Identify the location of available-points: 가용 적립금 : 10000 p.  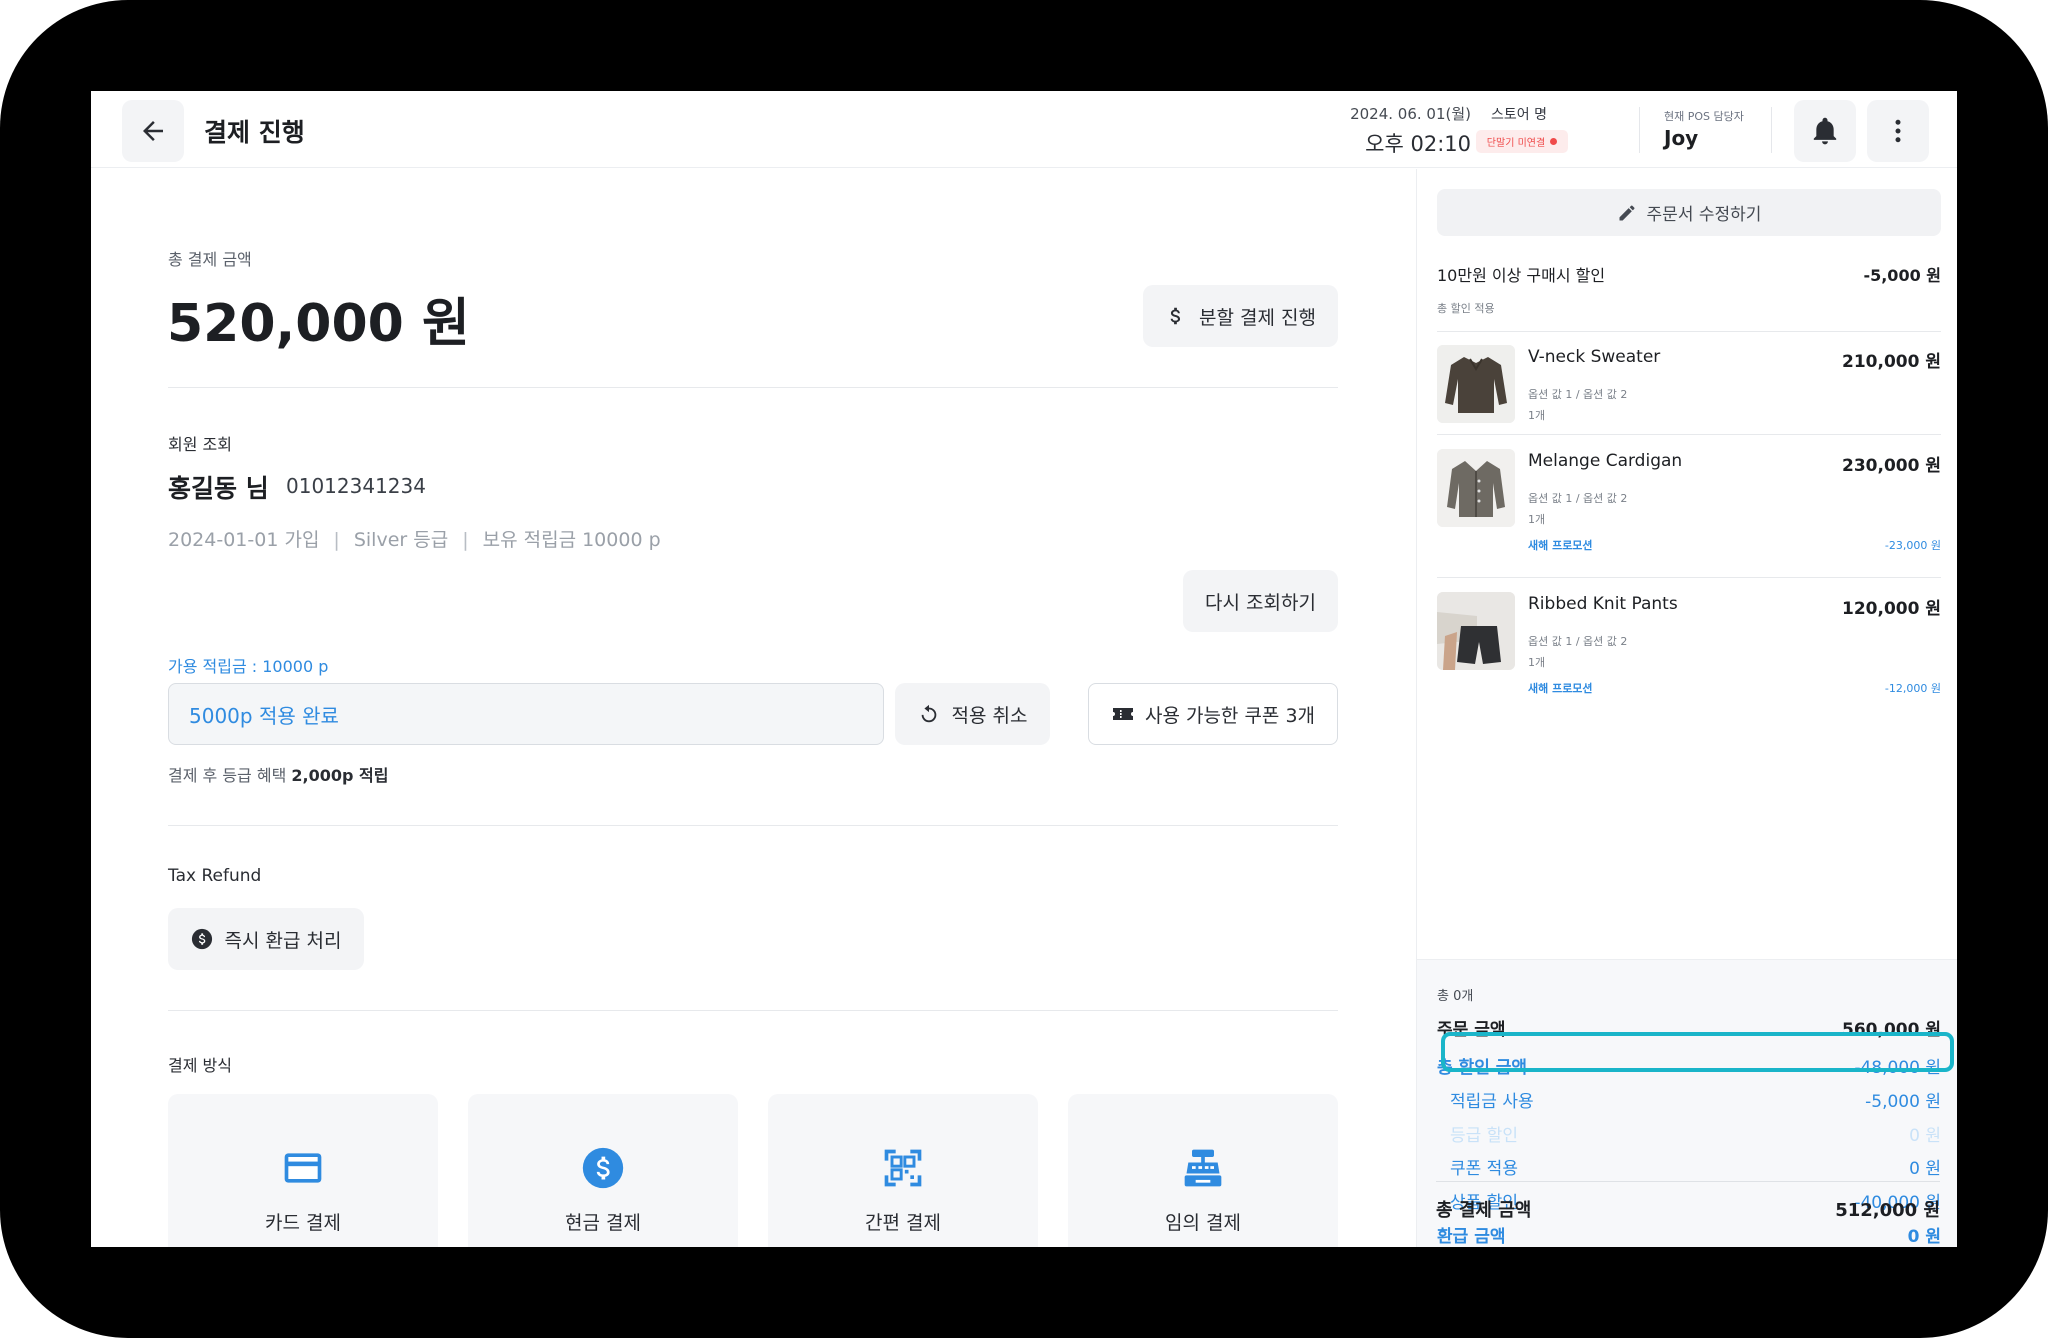
(248, 666).